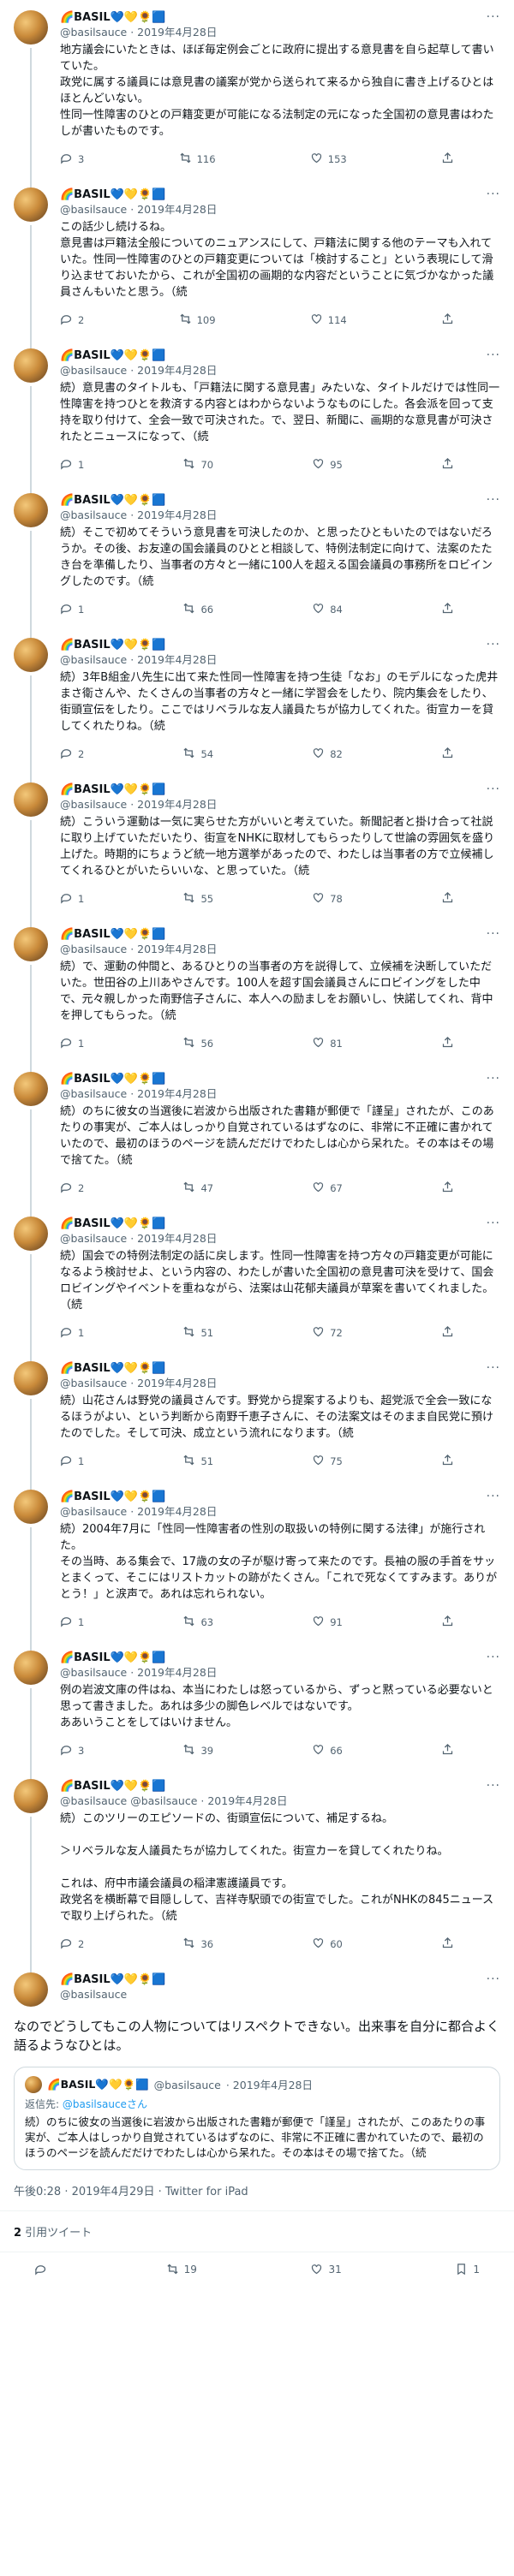 The height and width of the screenshot is (2576, 514). What do you see at coordinates (328, 320) in the screenshot?
I see `like-button: 114` at bounding box center [328, 320].